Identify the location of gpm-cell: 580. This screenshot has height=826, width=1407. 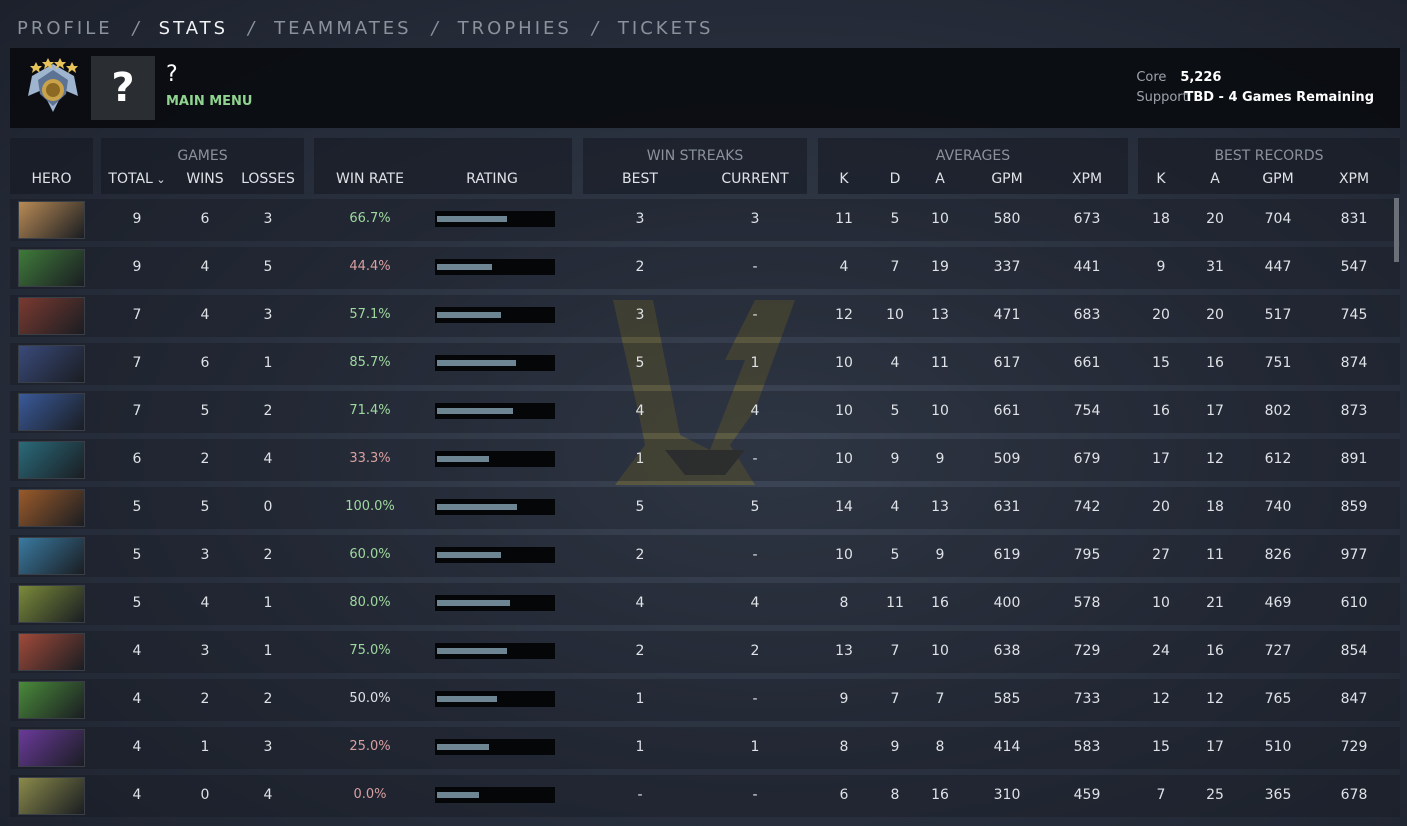
(1007, 219).